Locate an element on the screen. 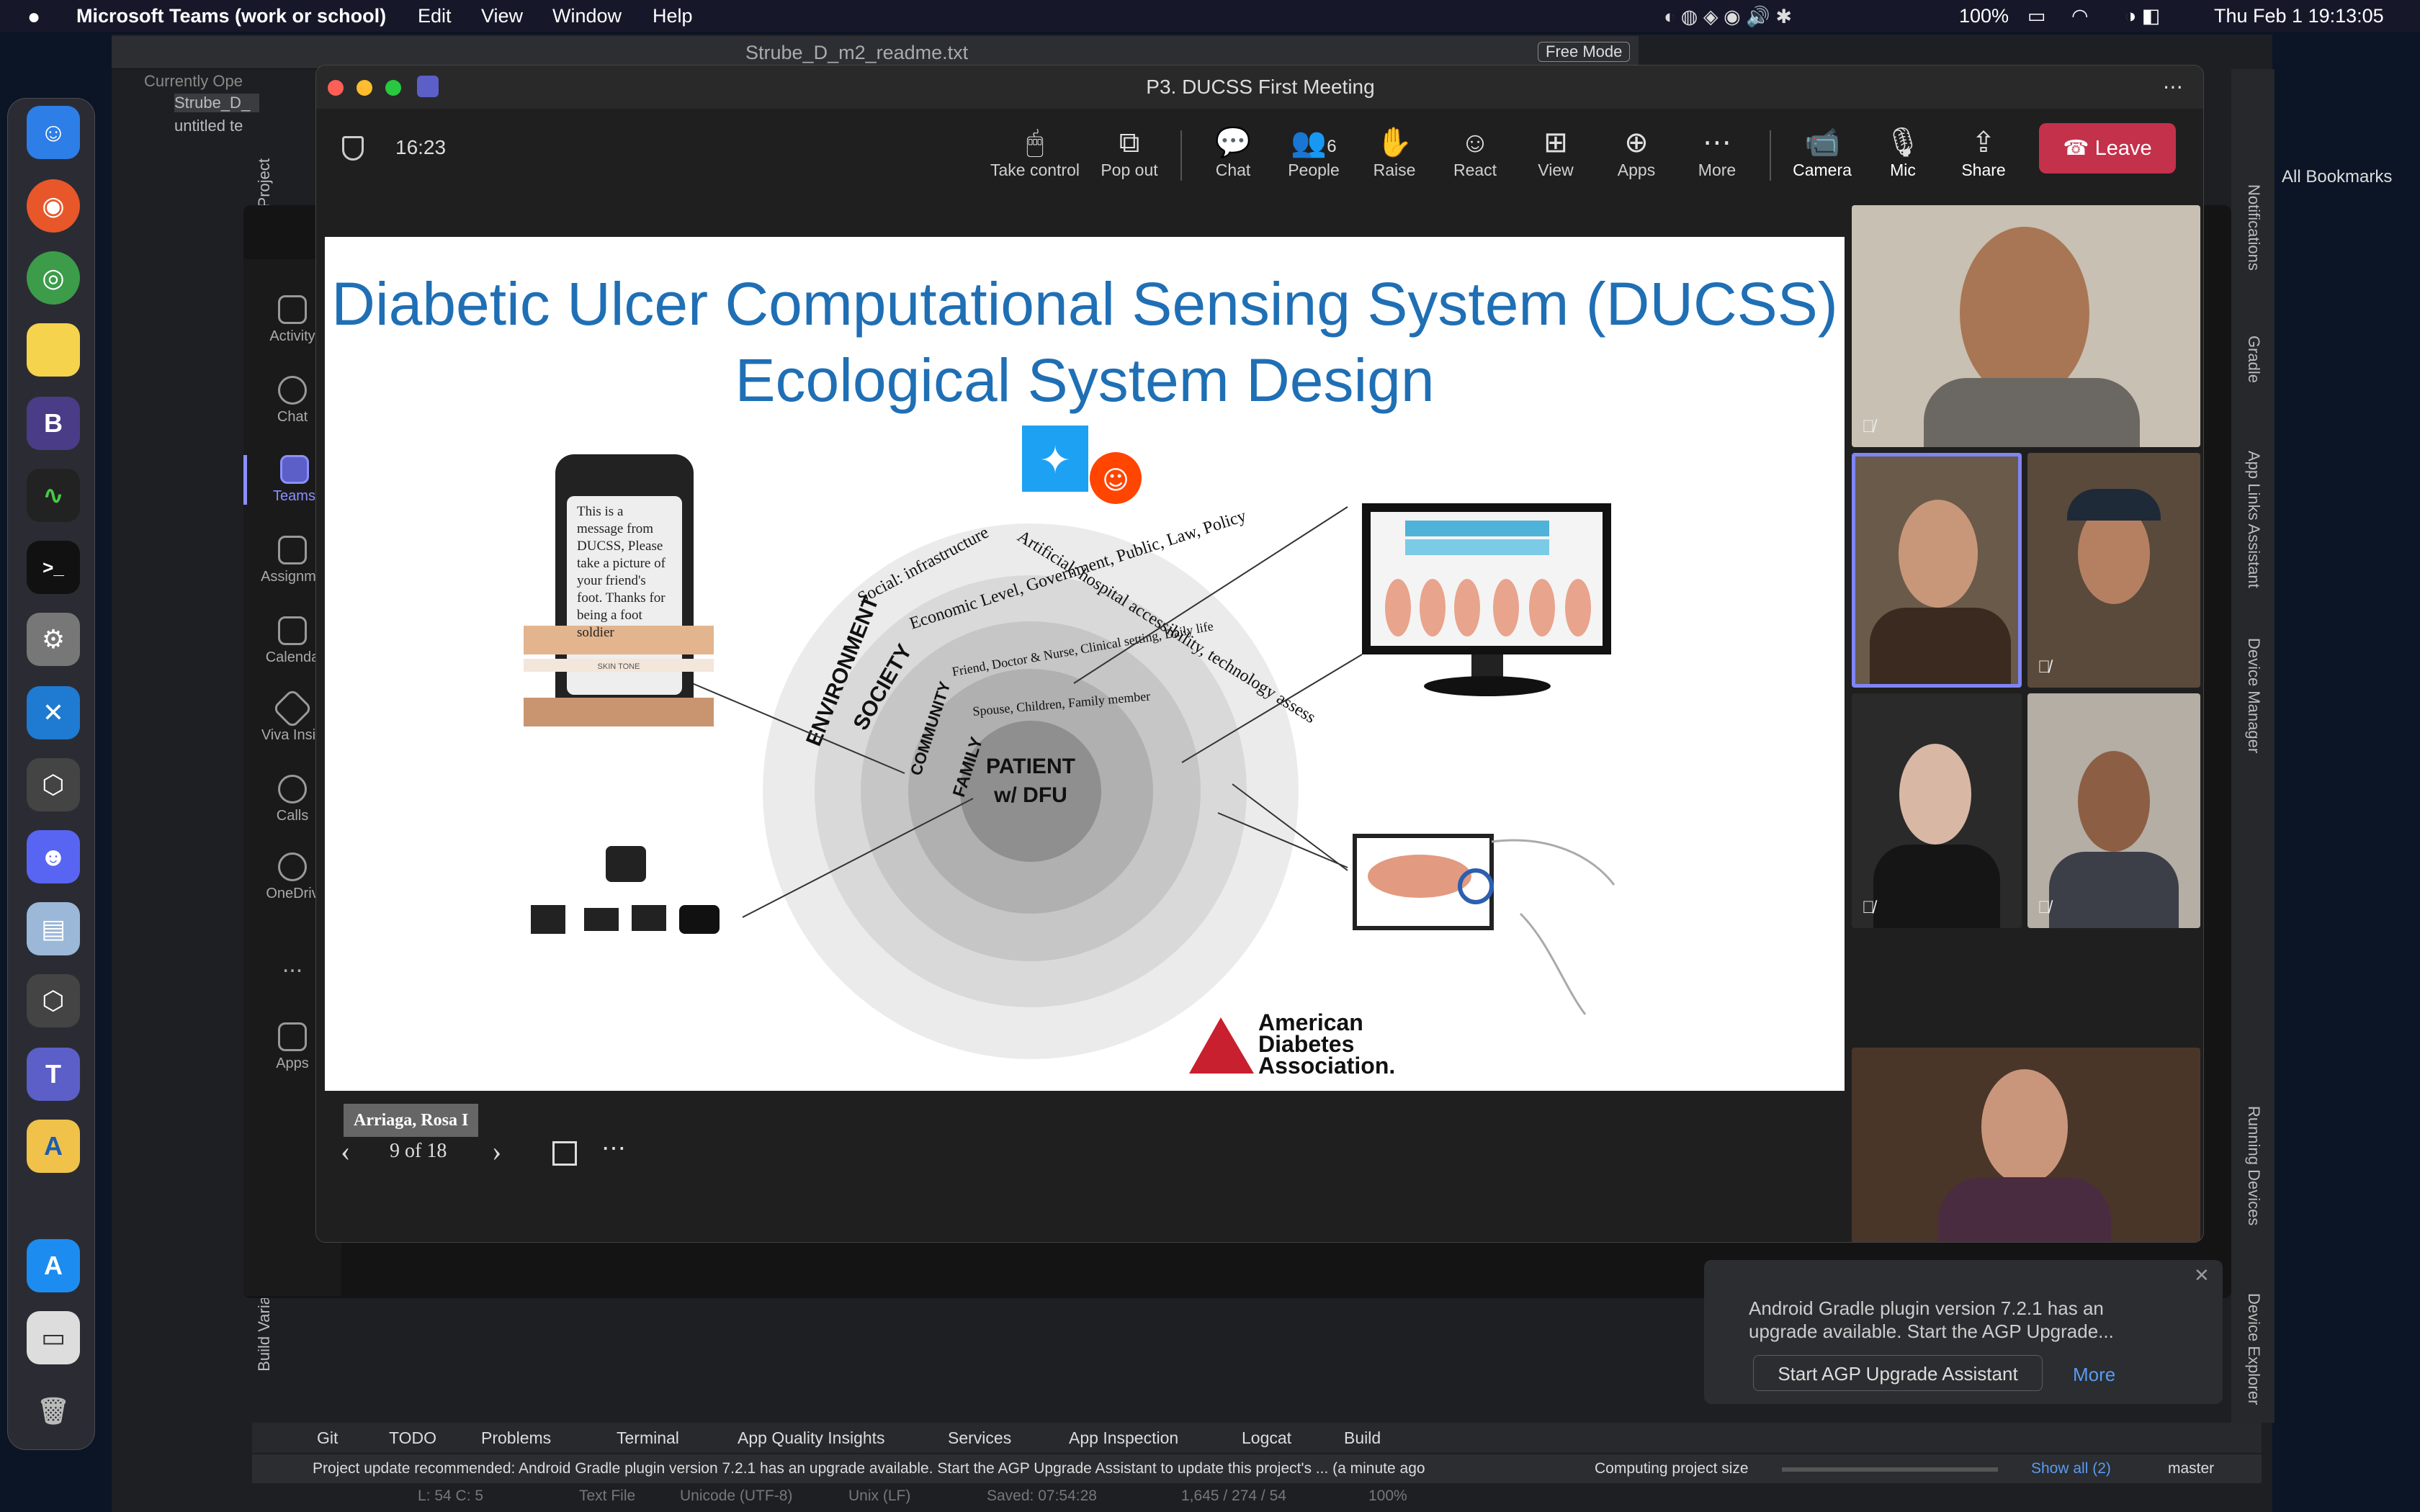 The width and height of the screenshot is (2420, 1512). participant-tile-active is located at coordinates (1937, 570).